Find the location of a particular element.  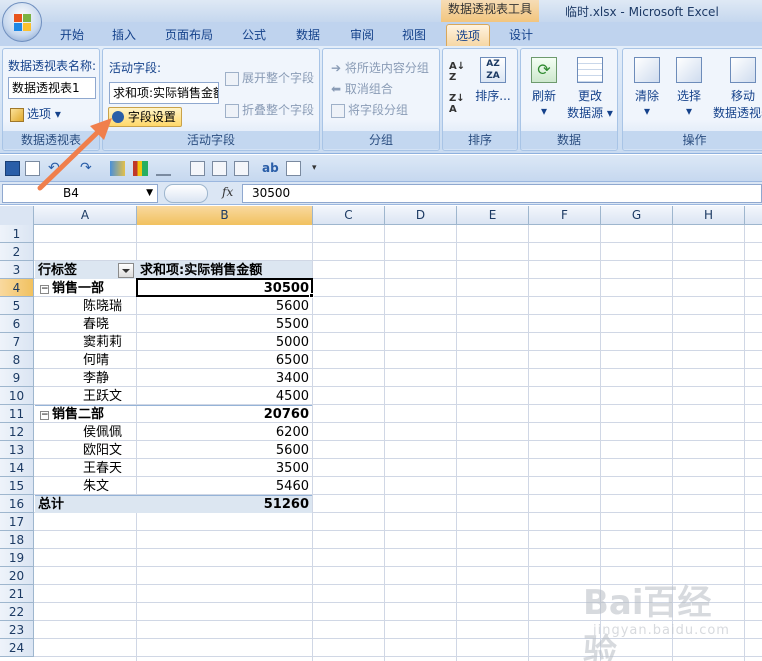

item-row-label: 王跃文 is located at coordinates (85, 396).